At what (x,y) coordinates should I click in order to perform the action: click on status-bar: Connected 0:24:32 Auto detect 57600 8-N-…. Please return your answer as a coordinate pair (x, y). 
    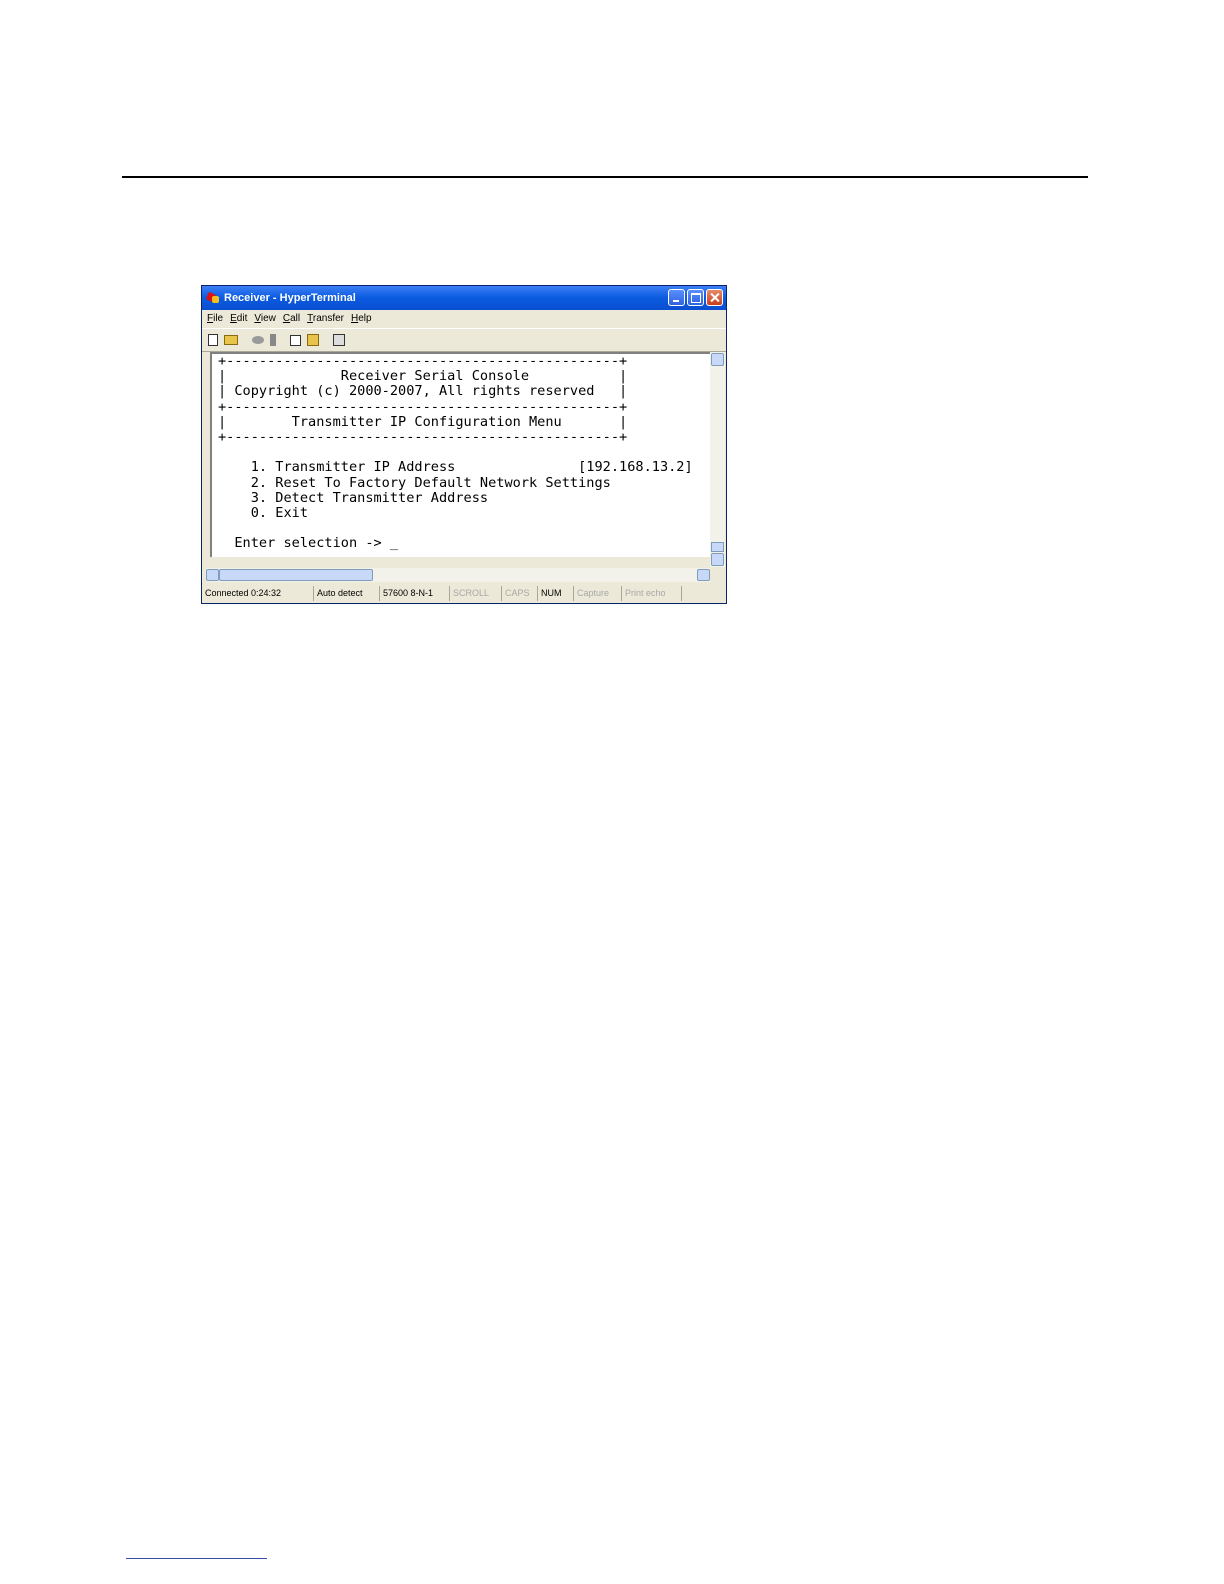
    Looking at the image, I should click on (464, 593).